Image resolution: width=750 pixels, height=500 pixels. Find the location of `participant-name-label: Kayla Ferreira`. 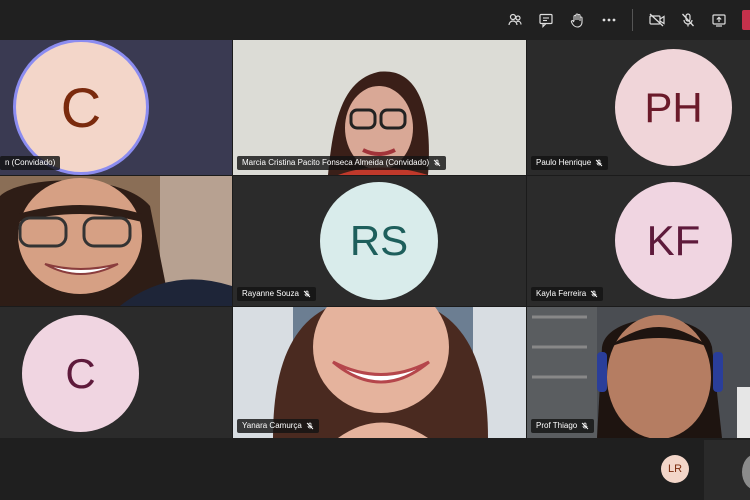

participant-name-label: Kayla Ferreira is located at coordinates (567, 294).